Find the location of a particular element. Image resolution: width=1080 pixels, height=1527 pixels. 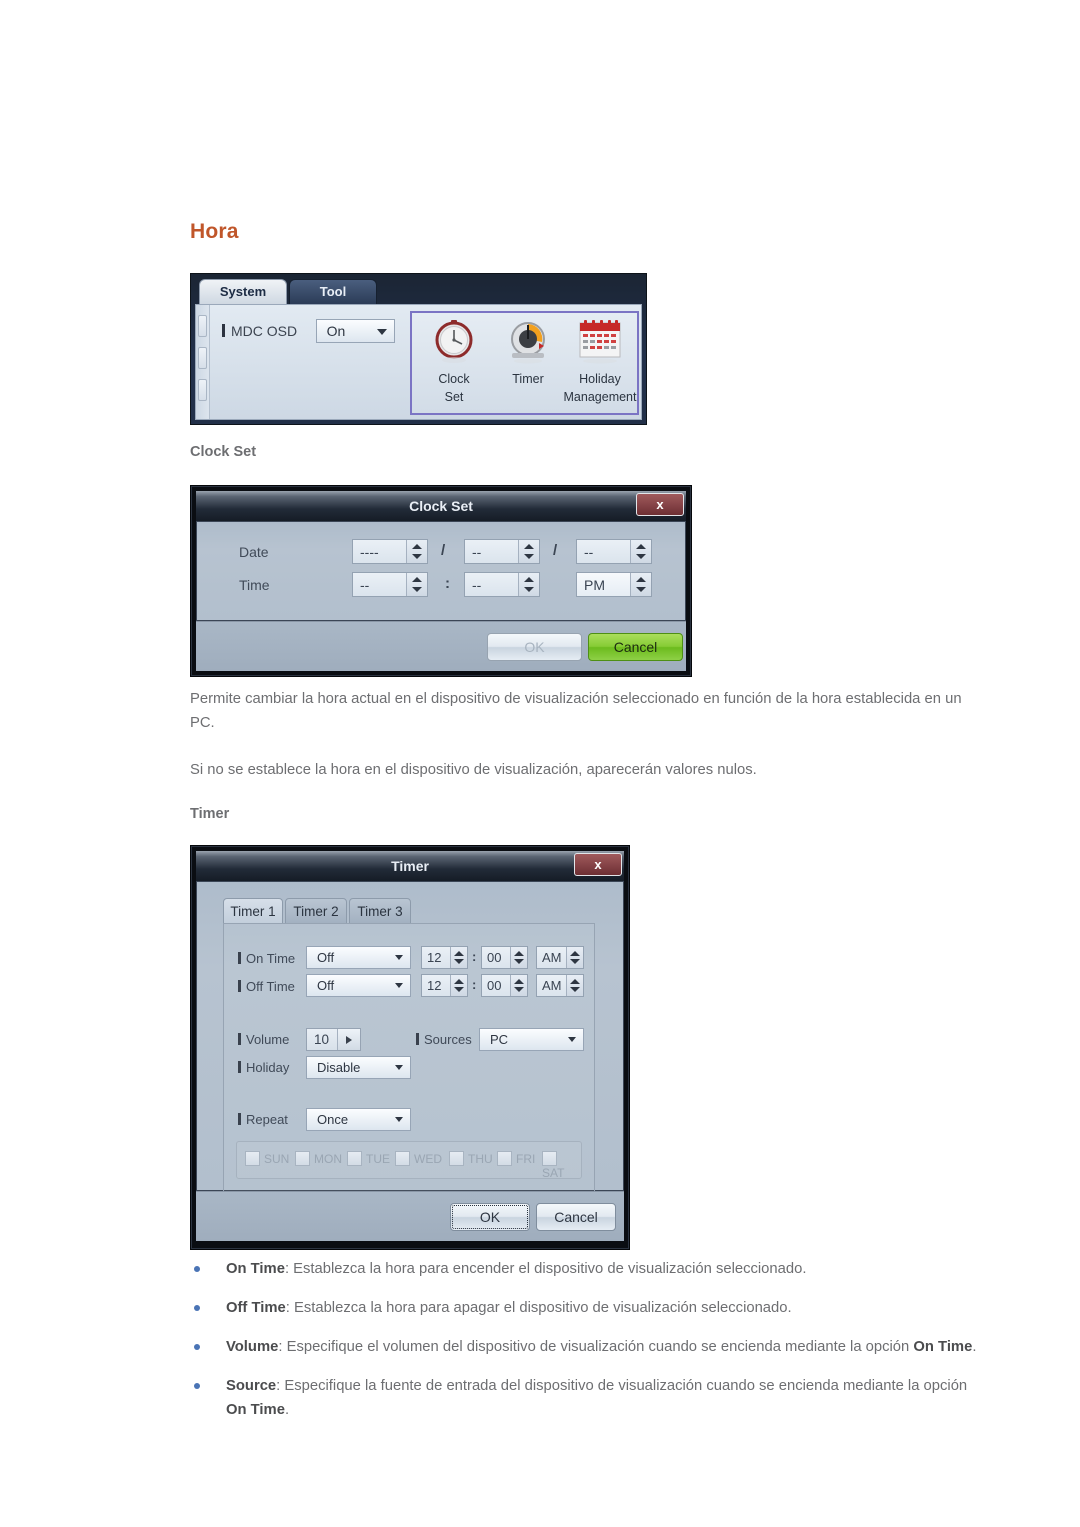

checkbox-tue-icon is located at coordinates (354, 1158).